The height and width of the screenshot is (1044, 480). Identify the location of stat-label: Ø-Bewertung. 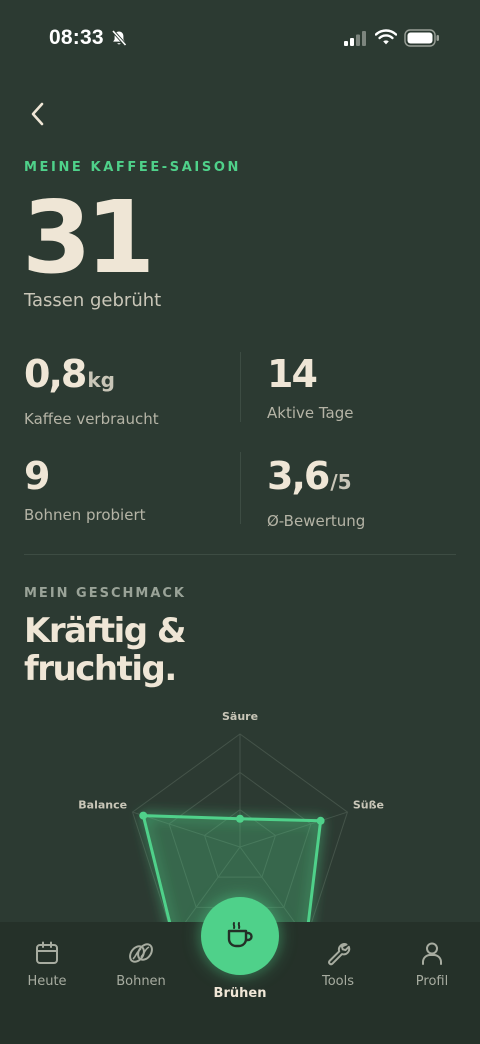
(316, 521).